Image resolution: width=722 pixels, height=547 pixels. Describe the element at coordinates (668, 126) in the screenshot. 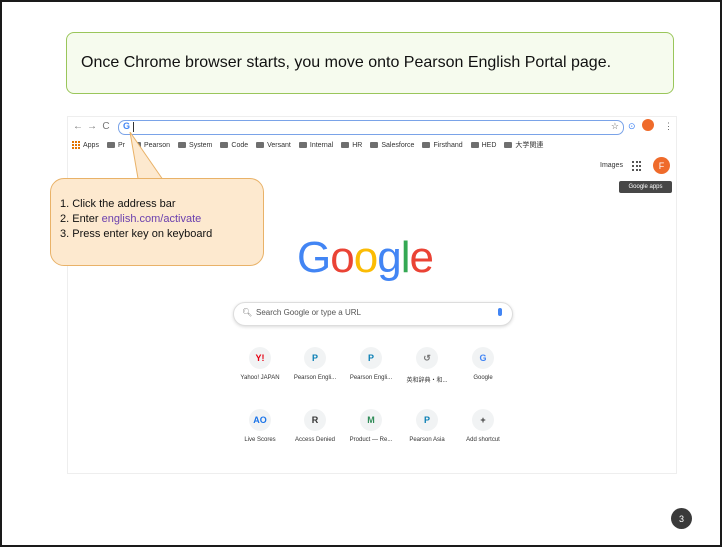

I see `menu-icon: ⋮` at that location.